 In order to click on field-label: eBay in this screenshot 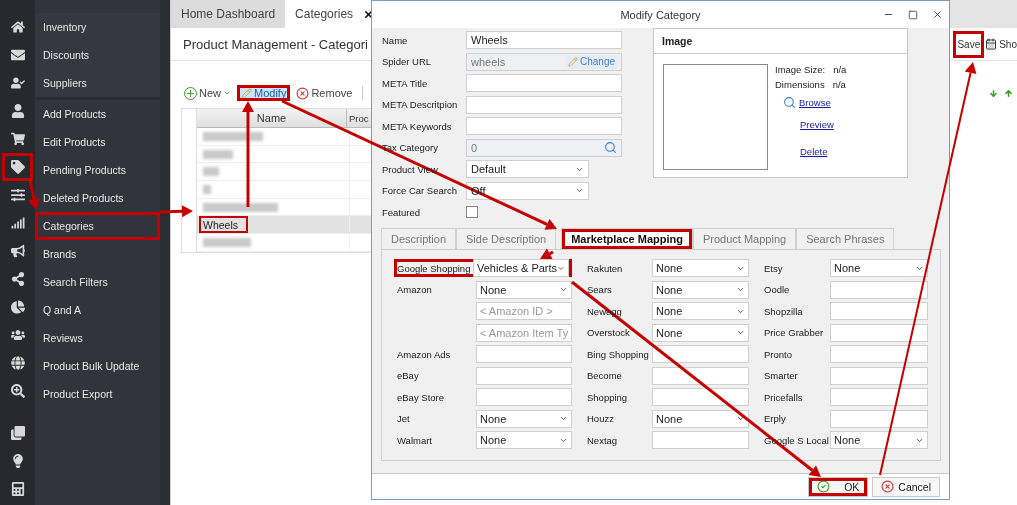, I will do `click(408, 375)`.